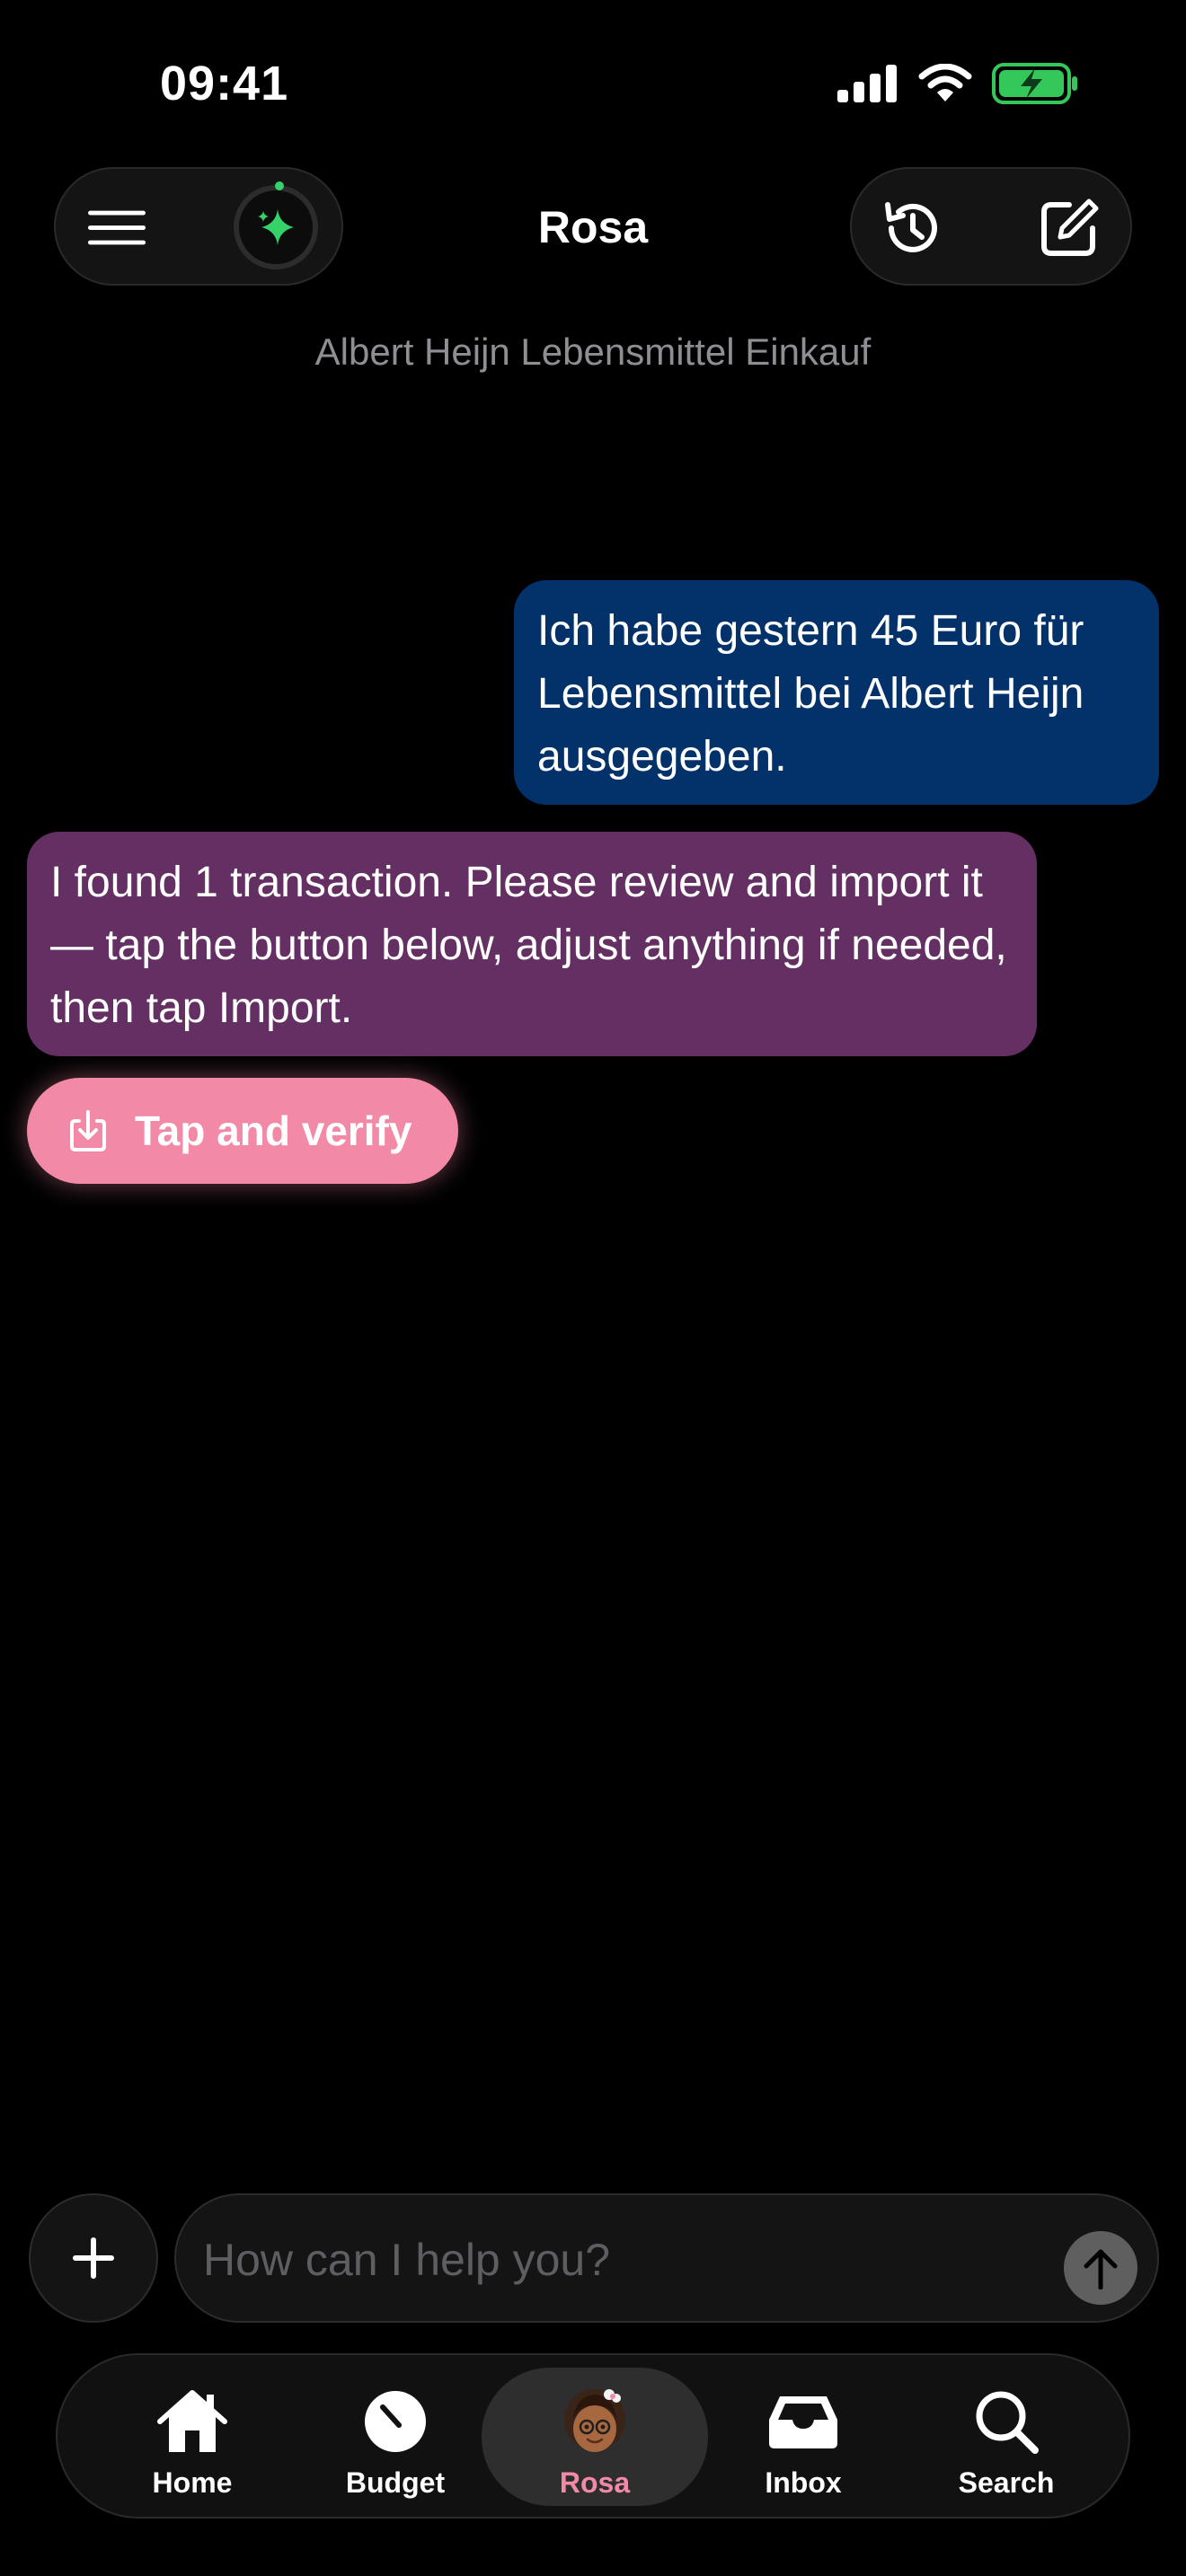 This screenshot has height=2576, width=1186. What do you see at coordinates (867, 83) in the screenshot?
I see `cellular-signal-icon` at bounding box center [867, 83].